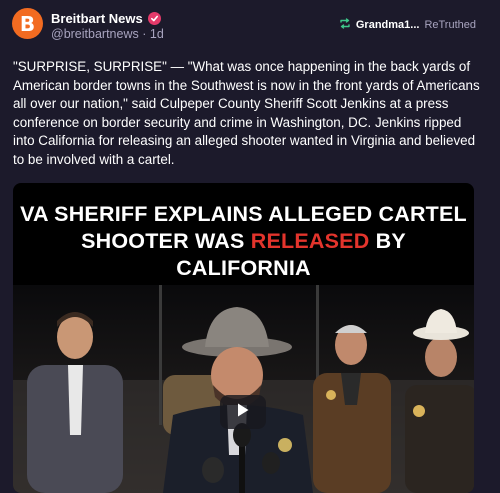 This screenshot has width=500, height=493. Describe the element at coordinates (154, 18) in the screenshot. I see `verified-badge-icon` at that location.